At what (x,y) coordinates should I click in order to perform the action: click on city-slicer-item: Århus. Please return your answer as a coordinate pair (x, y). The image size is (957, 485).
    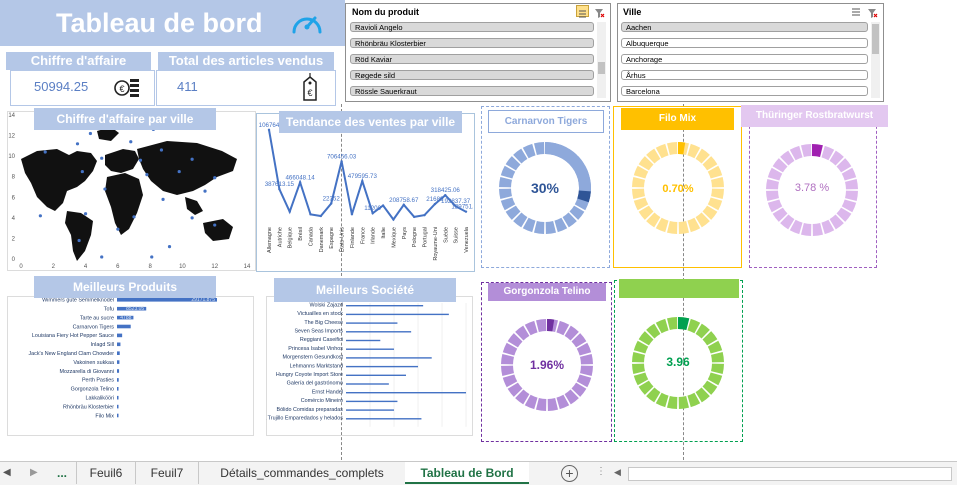
    Looking at the image, I should click on (744, 75).